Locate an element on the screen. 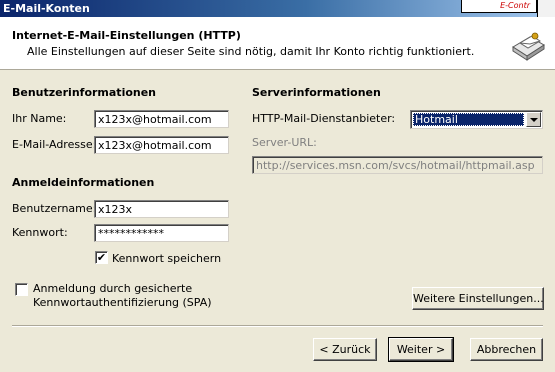 This screenshot has width=555, height=372. save-password-checkbox: ✔ is located at coordinates (101, 257).